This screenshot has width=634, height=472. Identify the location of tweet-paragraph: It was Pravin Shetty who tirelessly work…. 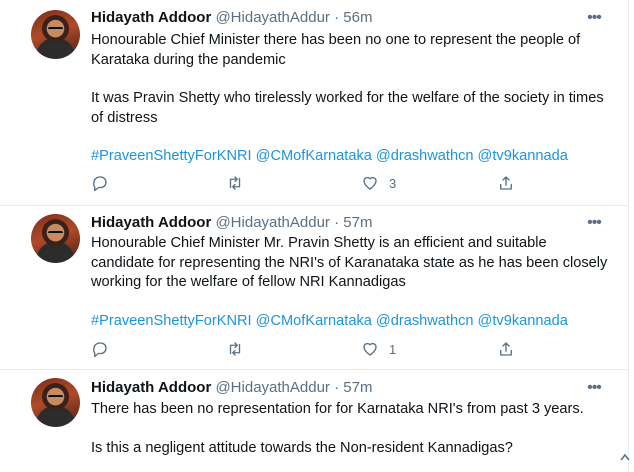
(347, 108).